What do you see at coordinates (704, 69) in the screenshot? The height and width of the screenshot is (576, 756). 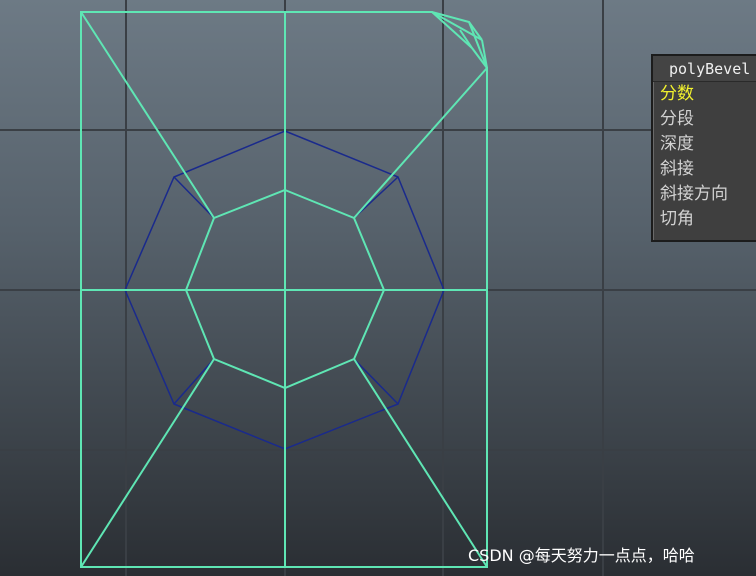 I see `node-name: polyBevel` at bounding box center [704, 69].